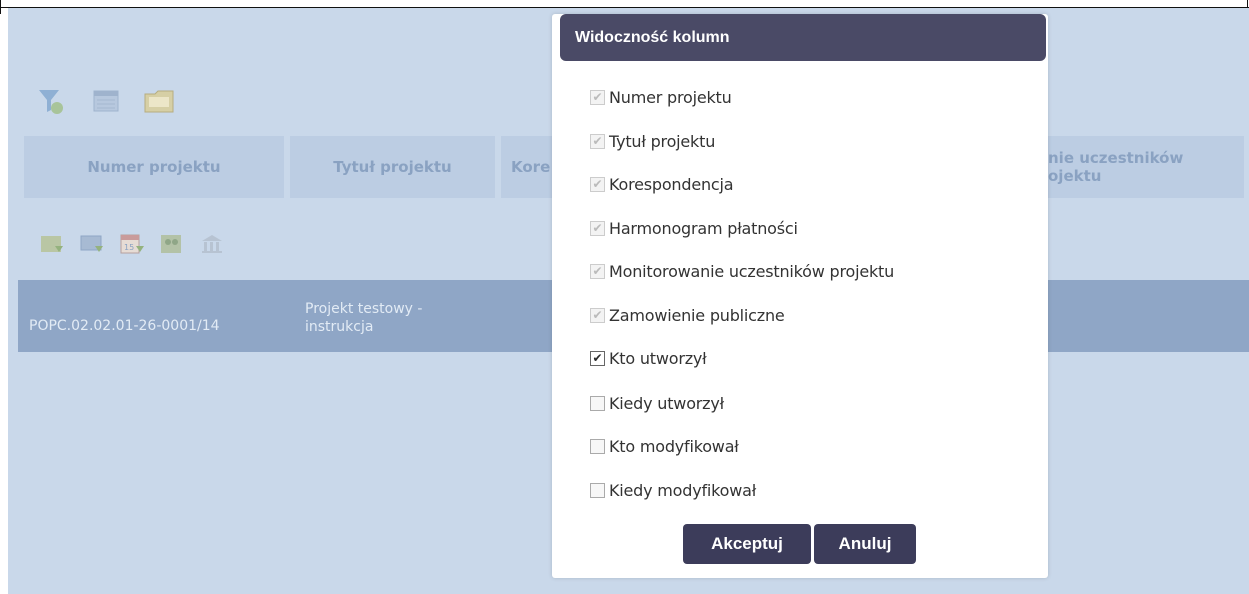 The width and height of the screenshot is (1249, 594). What do you see at coordinates (703, 228) in the screenshot?
I see `option-label: Harmonogram płatności` at bounding box center [703, 228].